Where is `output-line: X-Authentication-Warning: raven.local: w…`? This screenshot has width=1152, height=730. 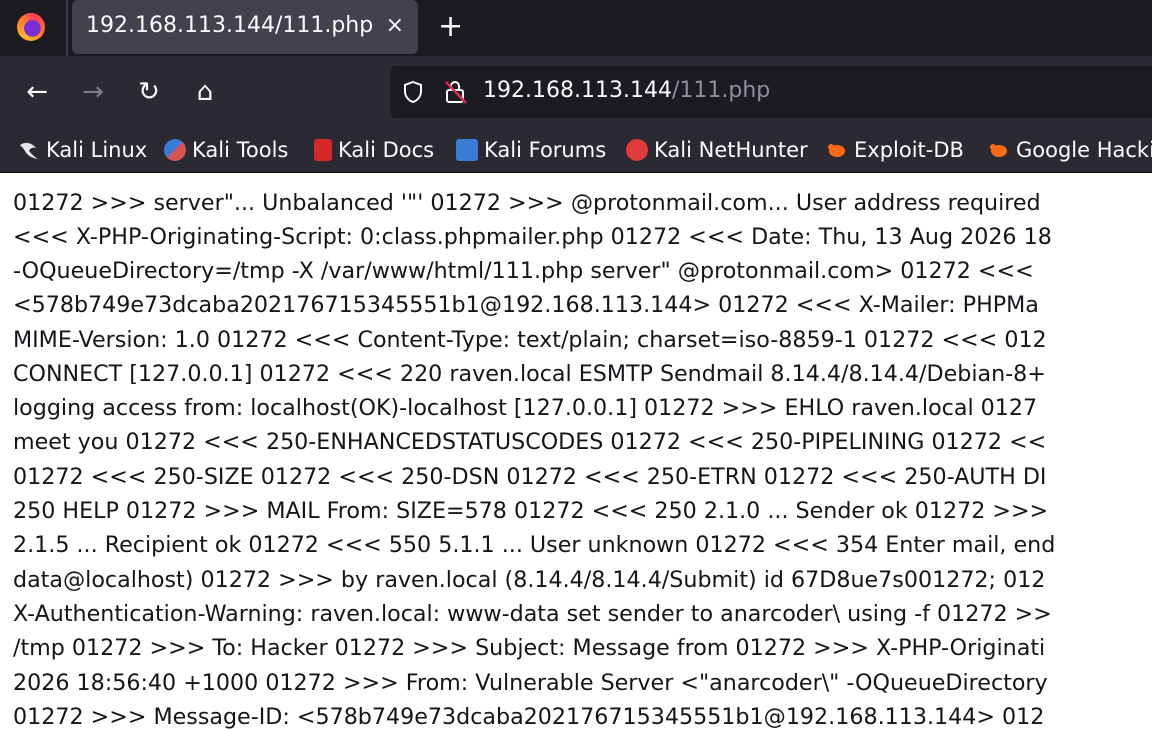 output-line: X-Authentication-Warning: raven.local: w… is located at coordinates (532, 614).